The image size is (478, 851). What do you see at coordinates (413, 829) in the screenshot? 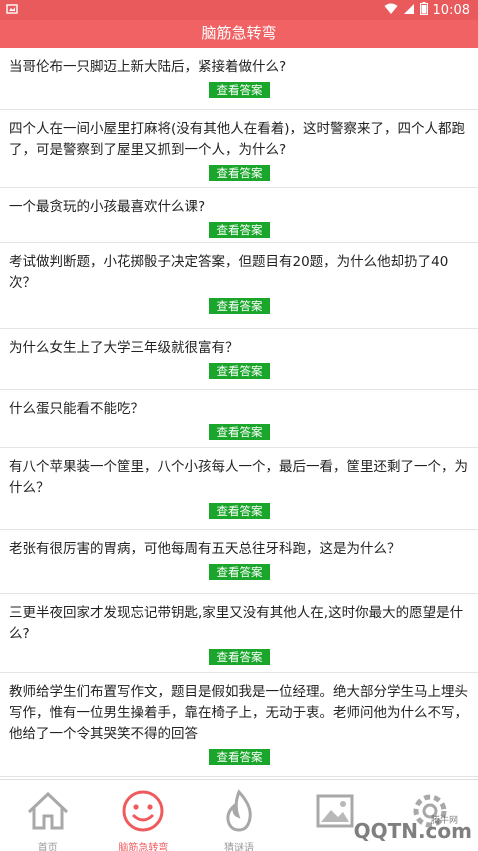
I see `watermark-logo: 腾牛网 QQTN.com` at bounding box center [413, 829].